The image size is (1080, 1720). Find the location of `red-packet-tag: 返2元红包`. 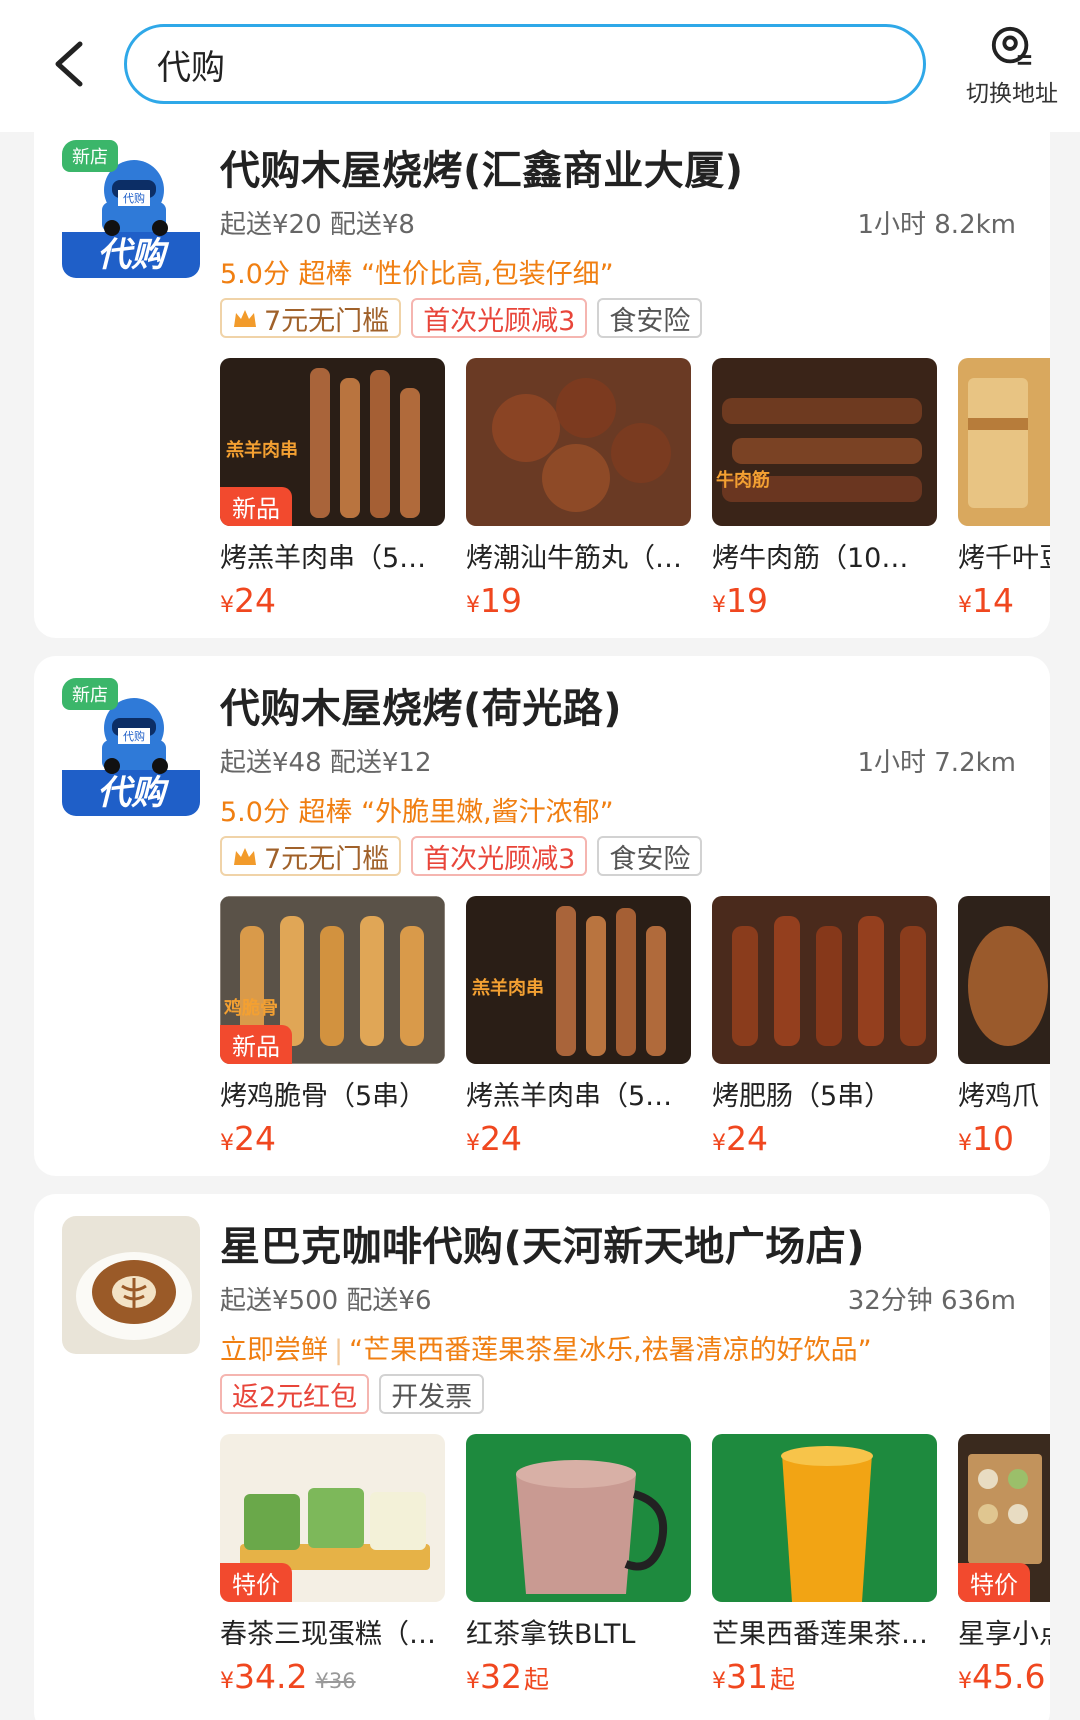

red-packet-tag: 返2元红包 is located at coordinates (295, 1394).